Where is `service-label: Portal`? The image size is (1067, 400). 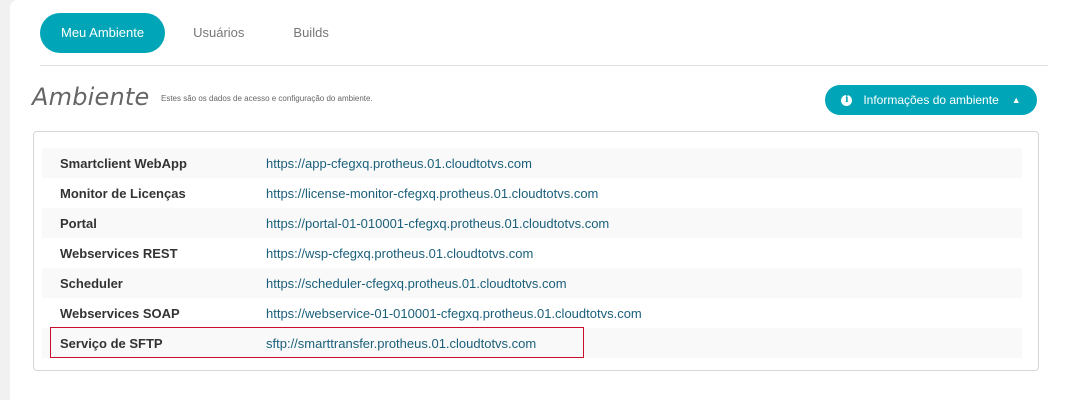
service-label: Portal is located at coordinates (78, 223).